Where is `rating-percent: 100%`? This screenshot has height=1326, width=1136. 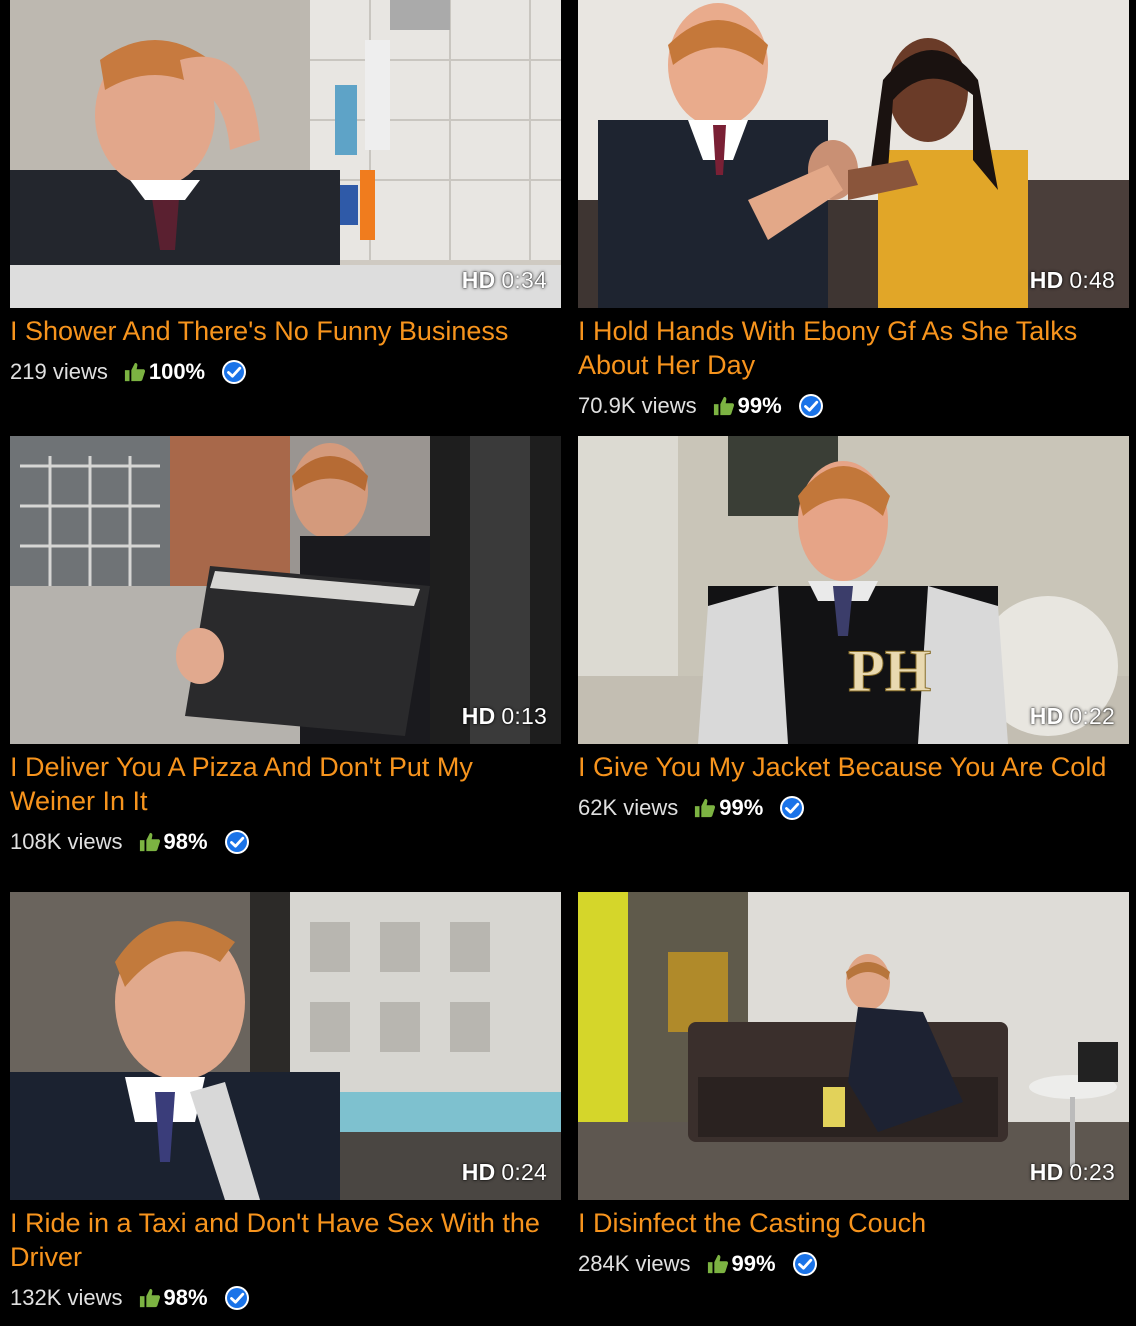 rating-percent: 100% is located at coordinates (177, 371).